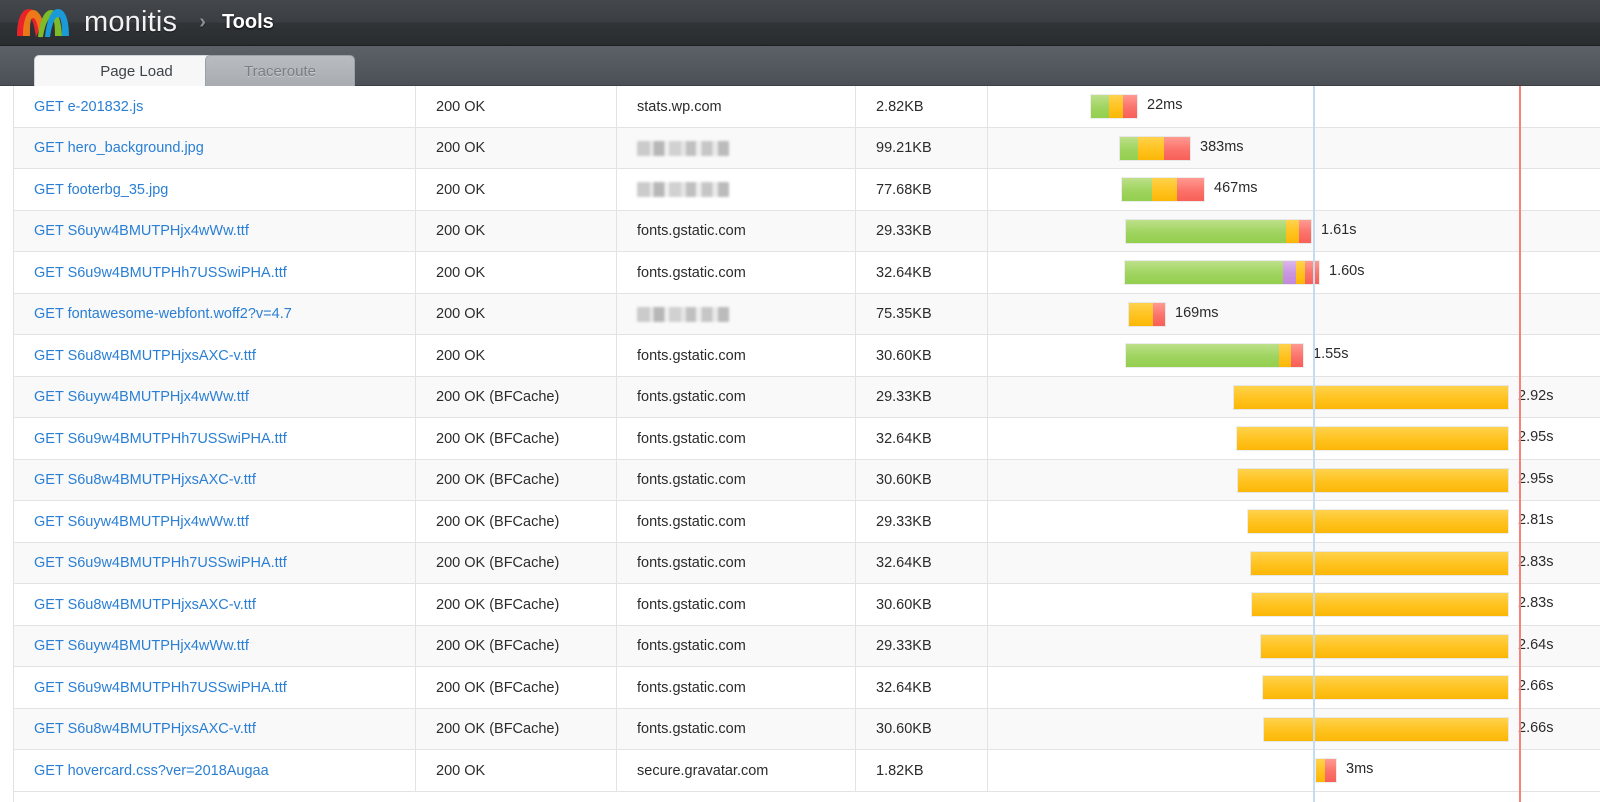 The width and height of the screenshot is (1600, 802). I want to click on request-link: GET e-201832.js, so click(88, 107).